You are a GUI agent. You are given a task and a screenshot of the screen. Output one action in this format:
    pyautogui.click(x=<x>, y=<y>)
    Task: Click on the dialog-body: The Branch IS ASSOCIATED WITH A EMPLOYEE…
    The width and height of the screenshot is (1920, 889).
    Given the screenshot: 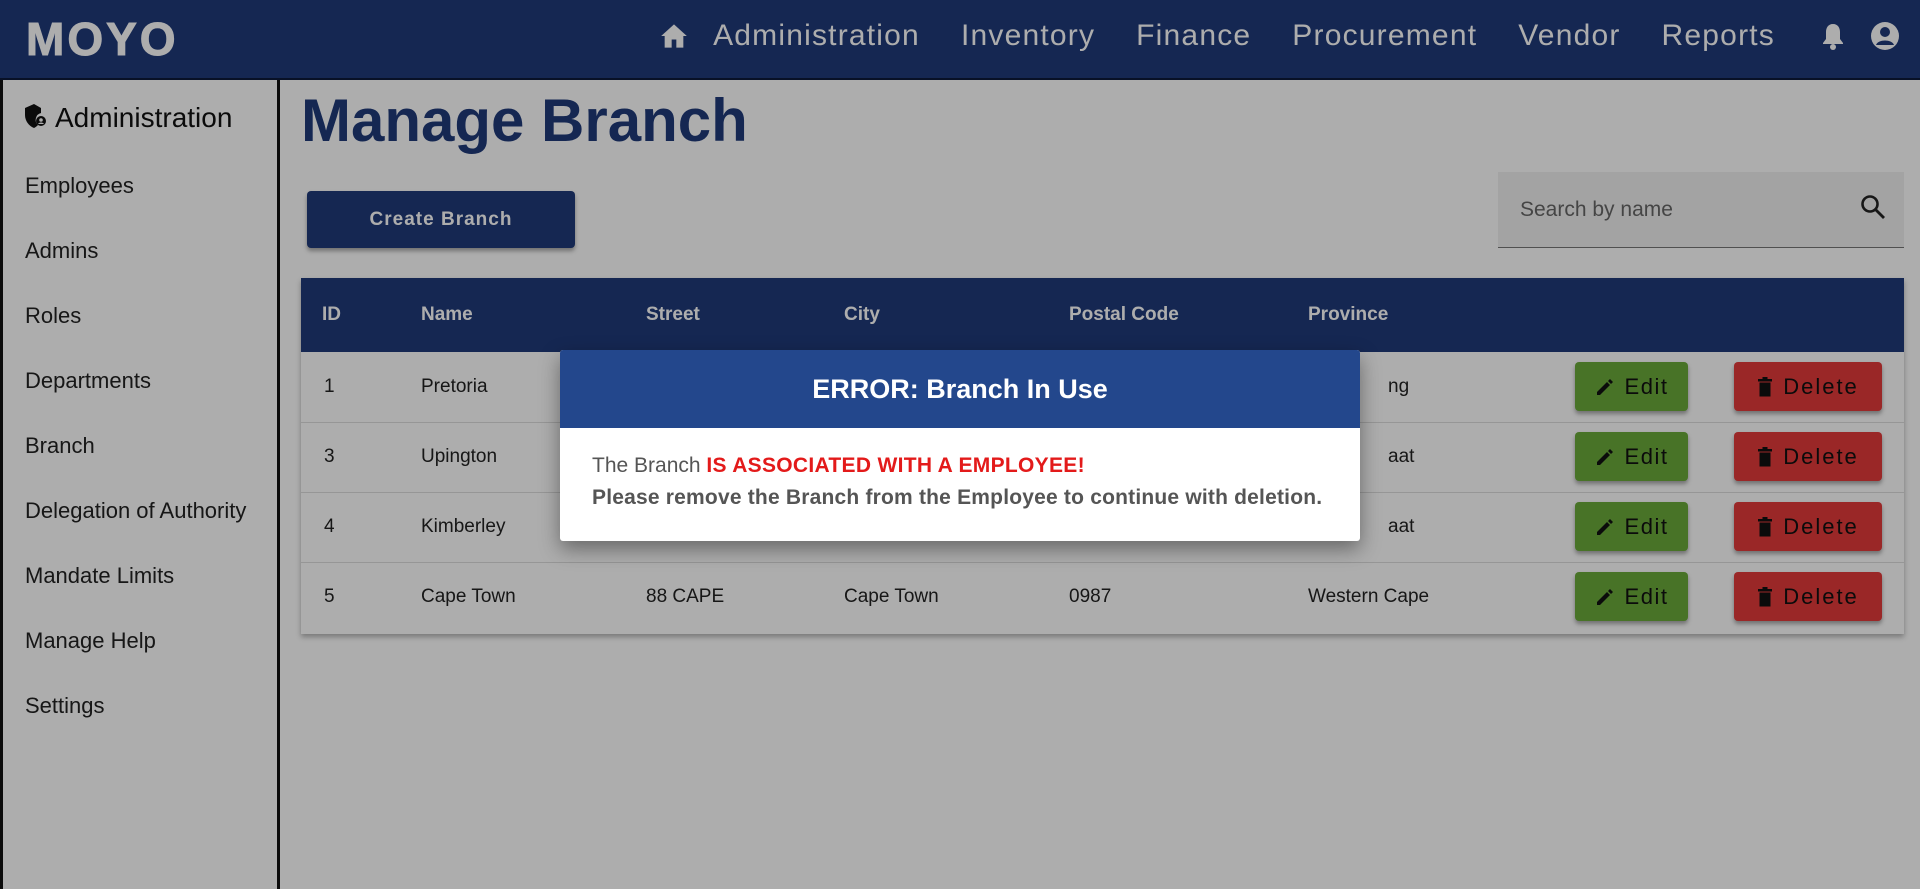 What is the action you would take?
    pyautogui.click(x=960, y=469)
    